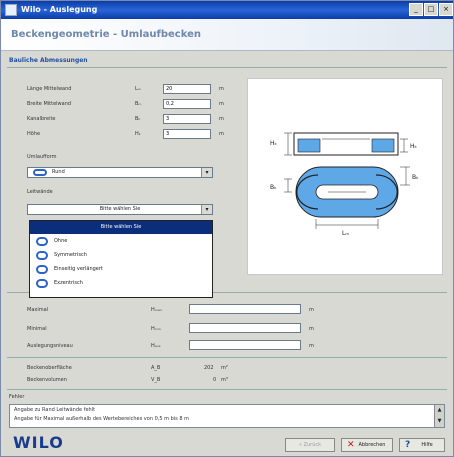 Image resolution: width=454 pixels, height=457 pixels. I want to click on scroll-down-button: ▼, so click(439, 421).